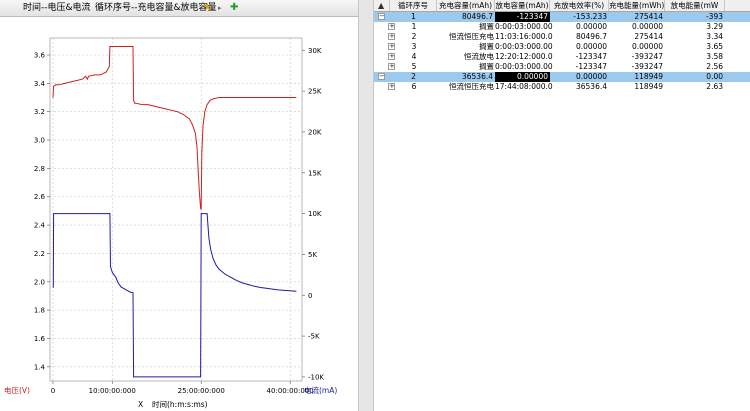 The width and height of the screenshot is (750, 411). I want to click on step-voltage-cell: 2.56, so click(714, 66).